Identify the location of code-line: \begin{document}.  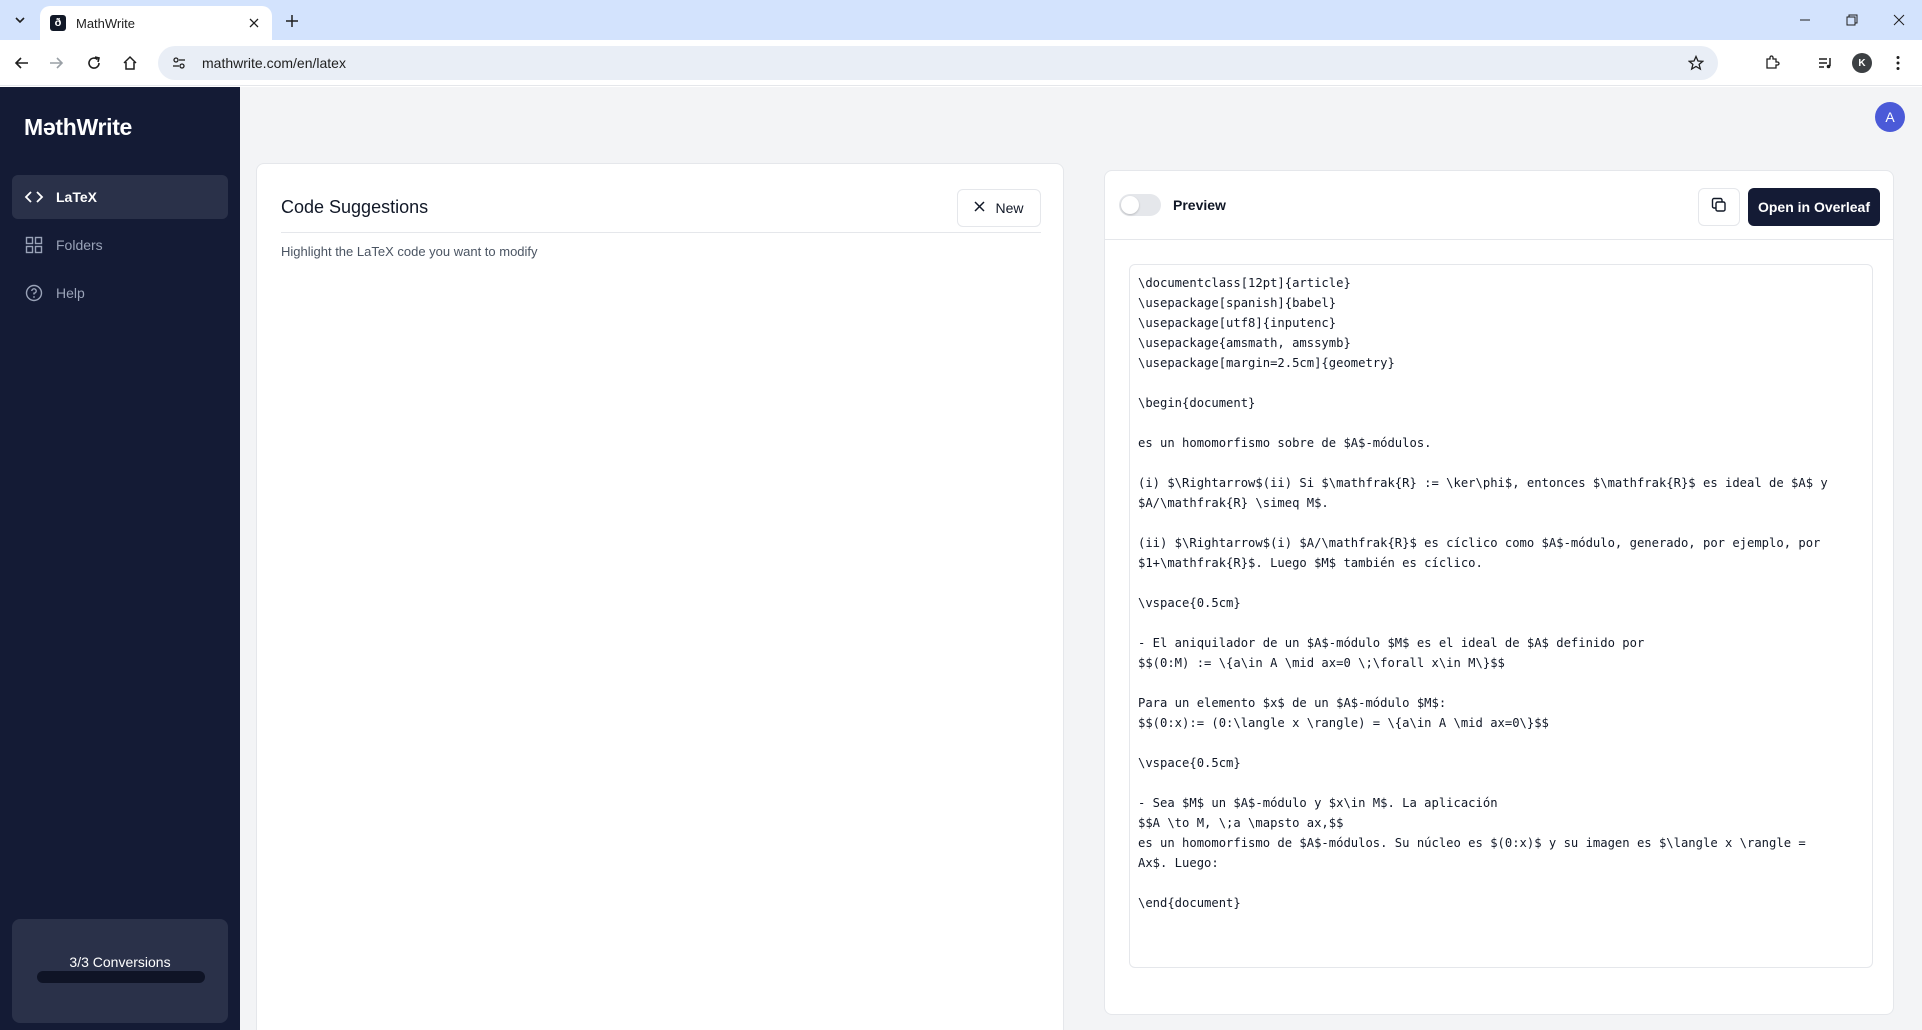
(1501, 403).